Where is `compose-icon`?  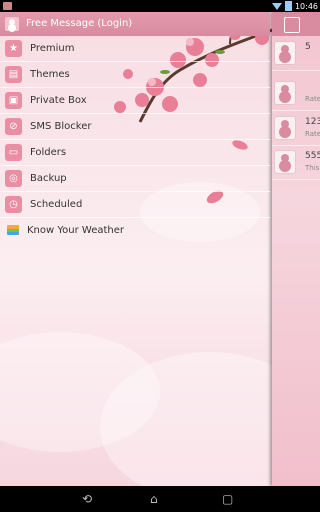 compose-icon is located at coordinates (292, 25).